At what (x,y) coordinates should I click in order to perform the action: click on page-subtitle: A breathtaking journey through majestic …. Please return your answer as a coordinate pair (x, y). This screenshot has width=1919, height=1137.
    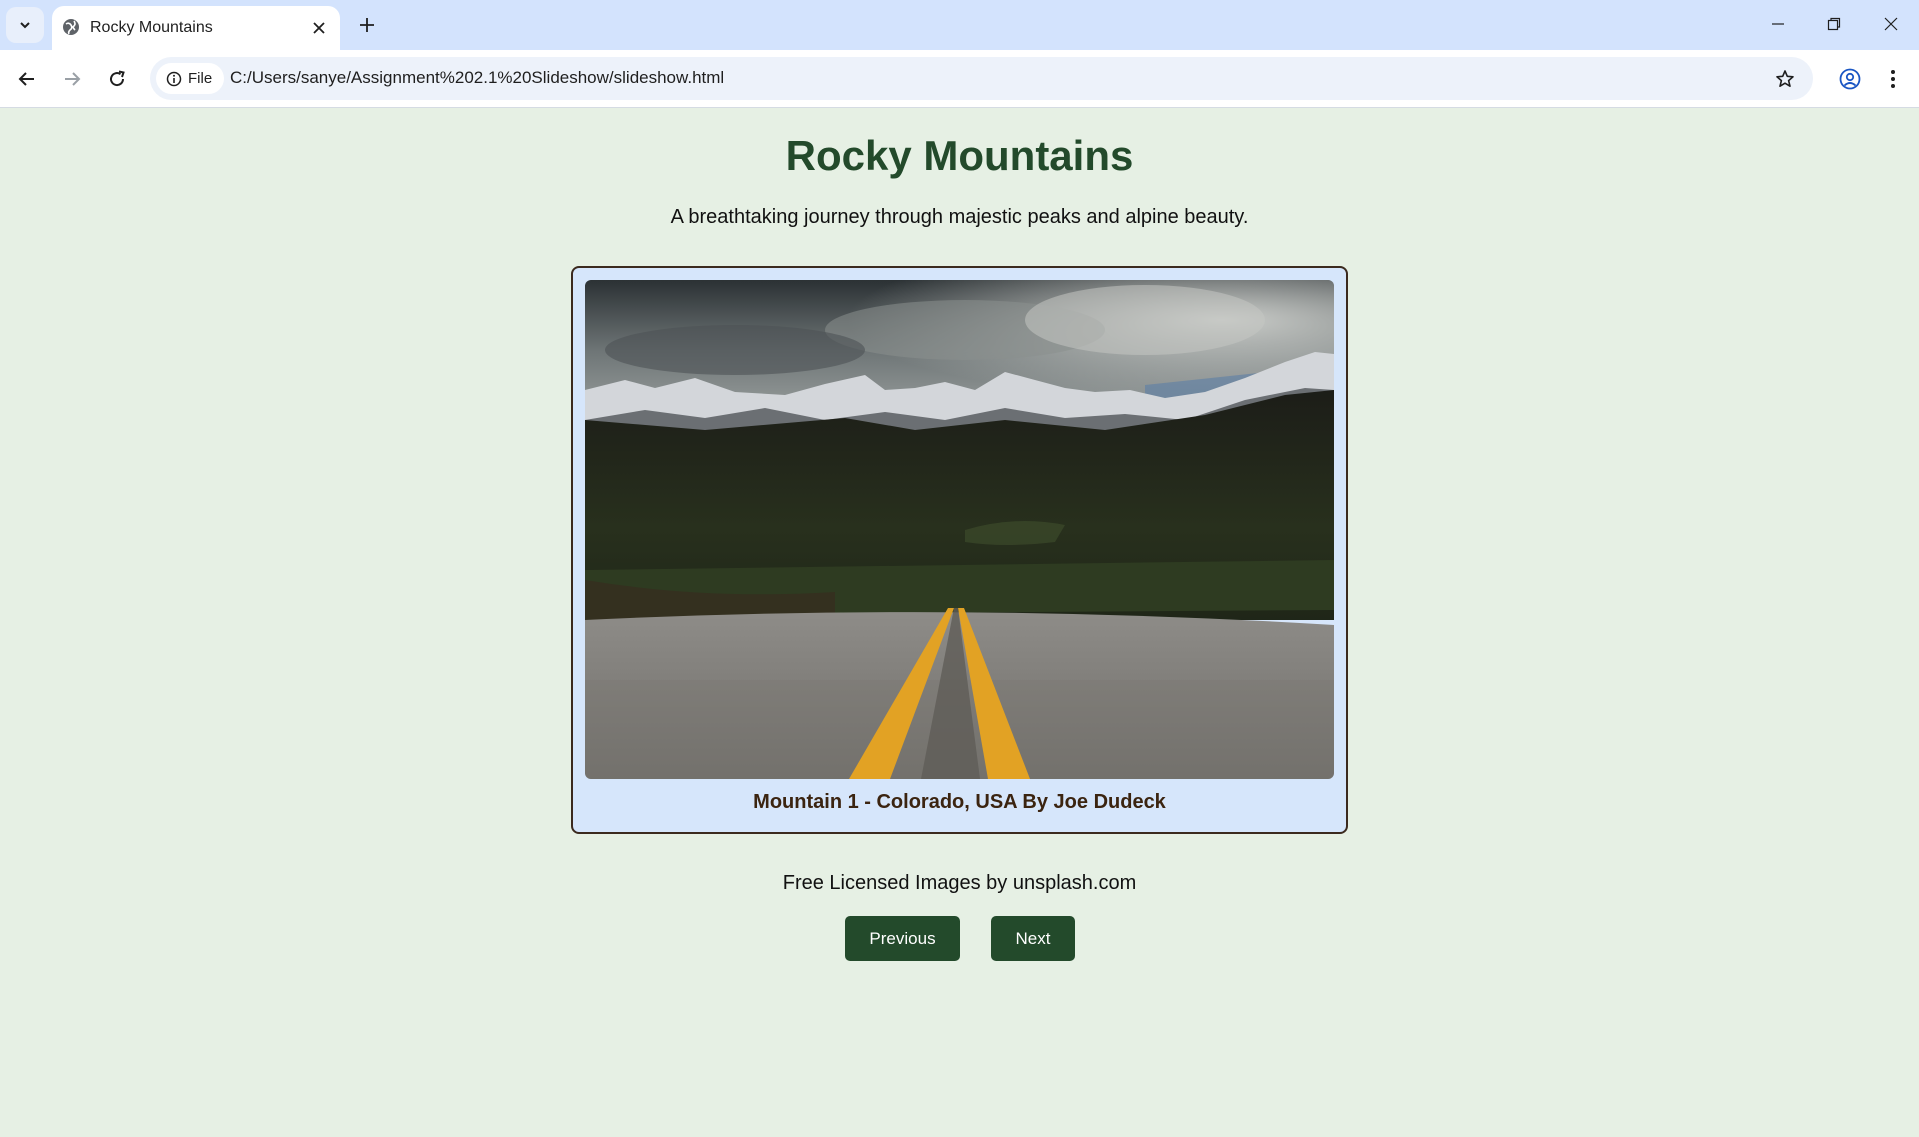
    Looking at the image, I should click on (959, 217).